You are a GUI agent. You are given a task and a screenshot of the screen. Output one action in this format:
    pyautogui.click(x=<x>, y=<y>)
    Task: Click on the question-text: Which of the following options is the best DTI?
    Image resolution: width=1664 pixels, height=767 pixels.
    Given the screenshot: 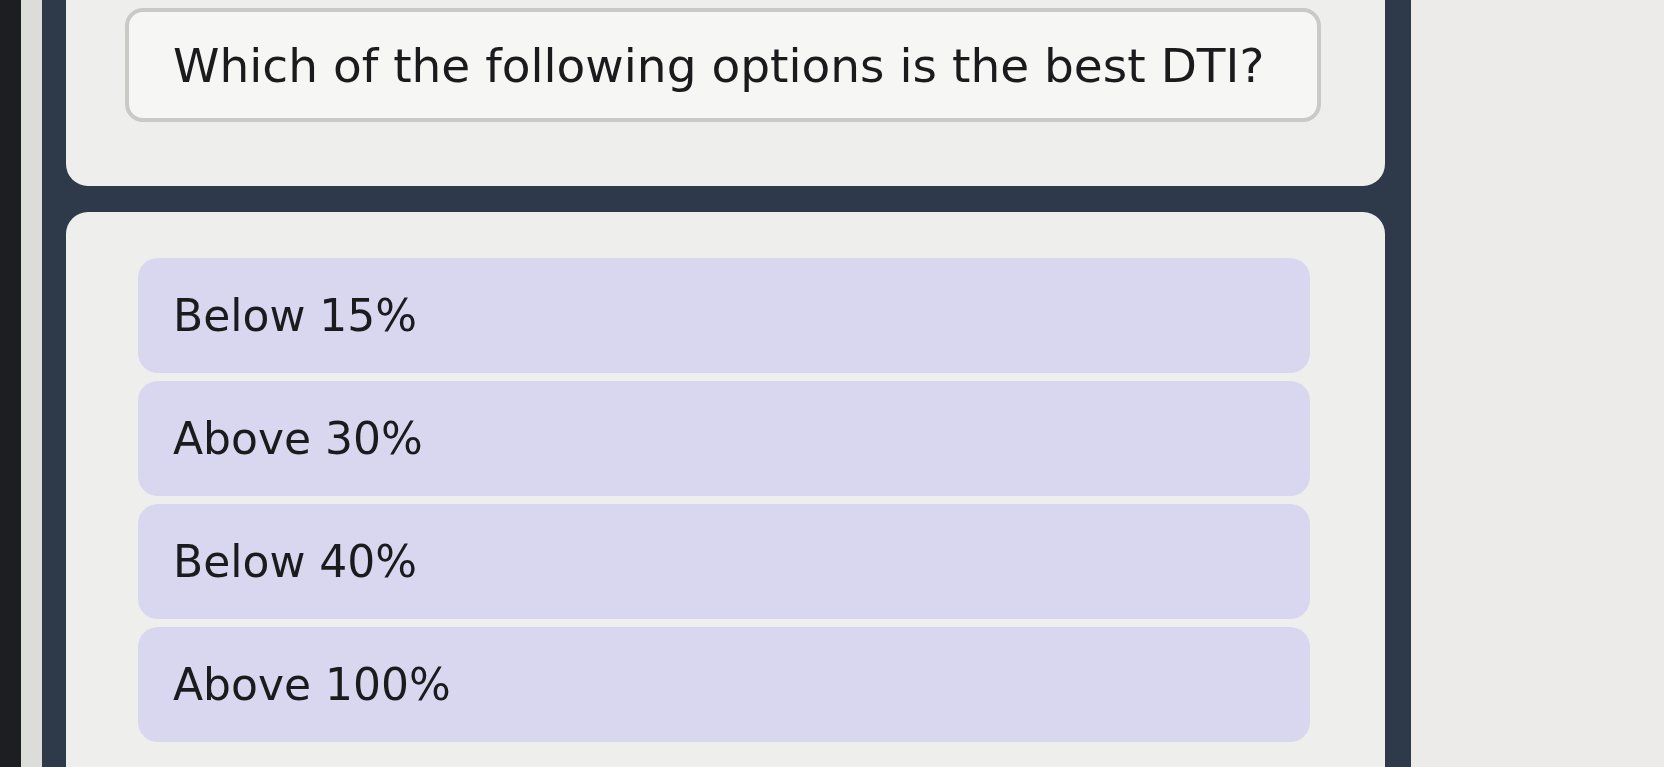 What is the action you would take?
    pyautogui.click(x=723, y=65)
    